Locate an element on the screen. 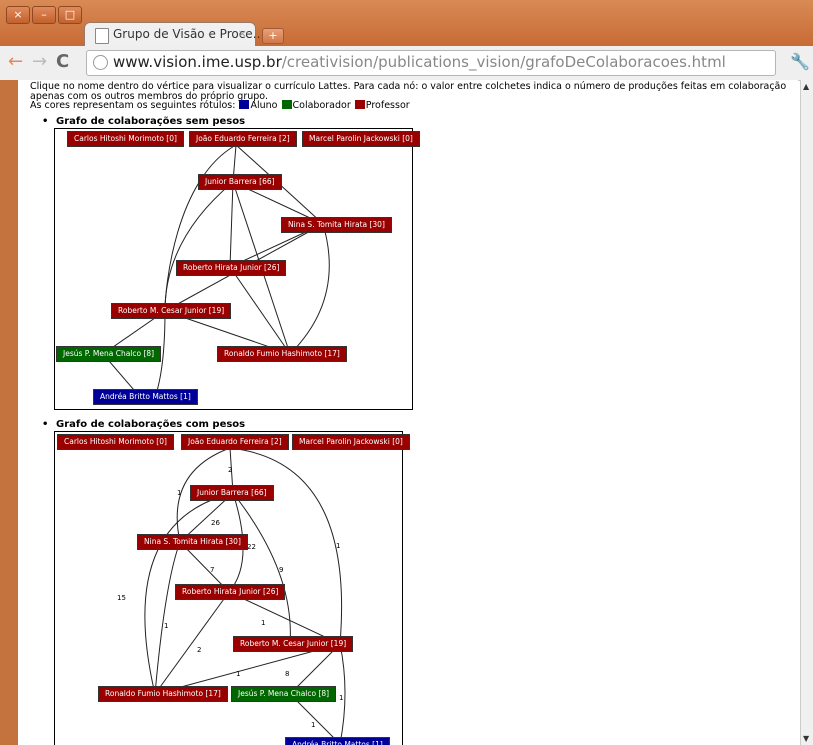 The image size is (813, 745). graph1-node-jesus-mena-chalco: Jesús P. Mena Chalco [8] is located at coordinates (109, 354).